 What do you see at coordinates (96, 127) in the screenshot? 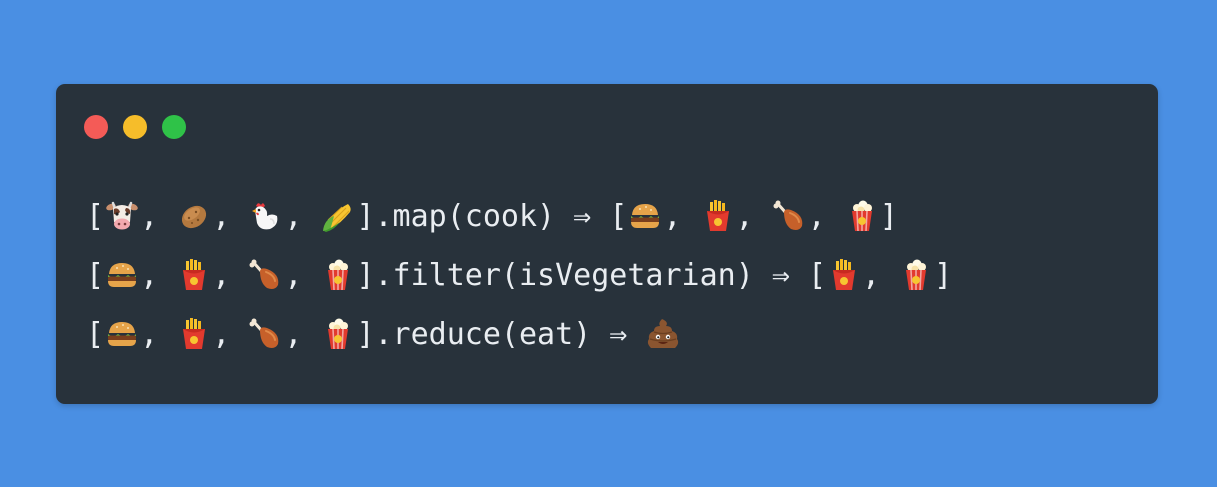
I see `close-dot` at bounding box center [96, 127].